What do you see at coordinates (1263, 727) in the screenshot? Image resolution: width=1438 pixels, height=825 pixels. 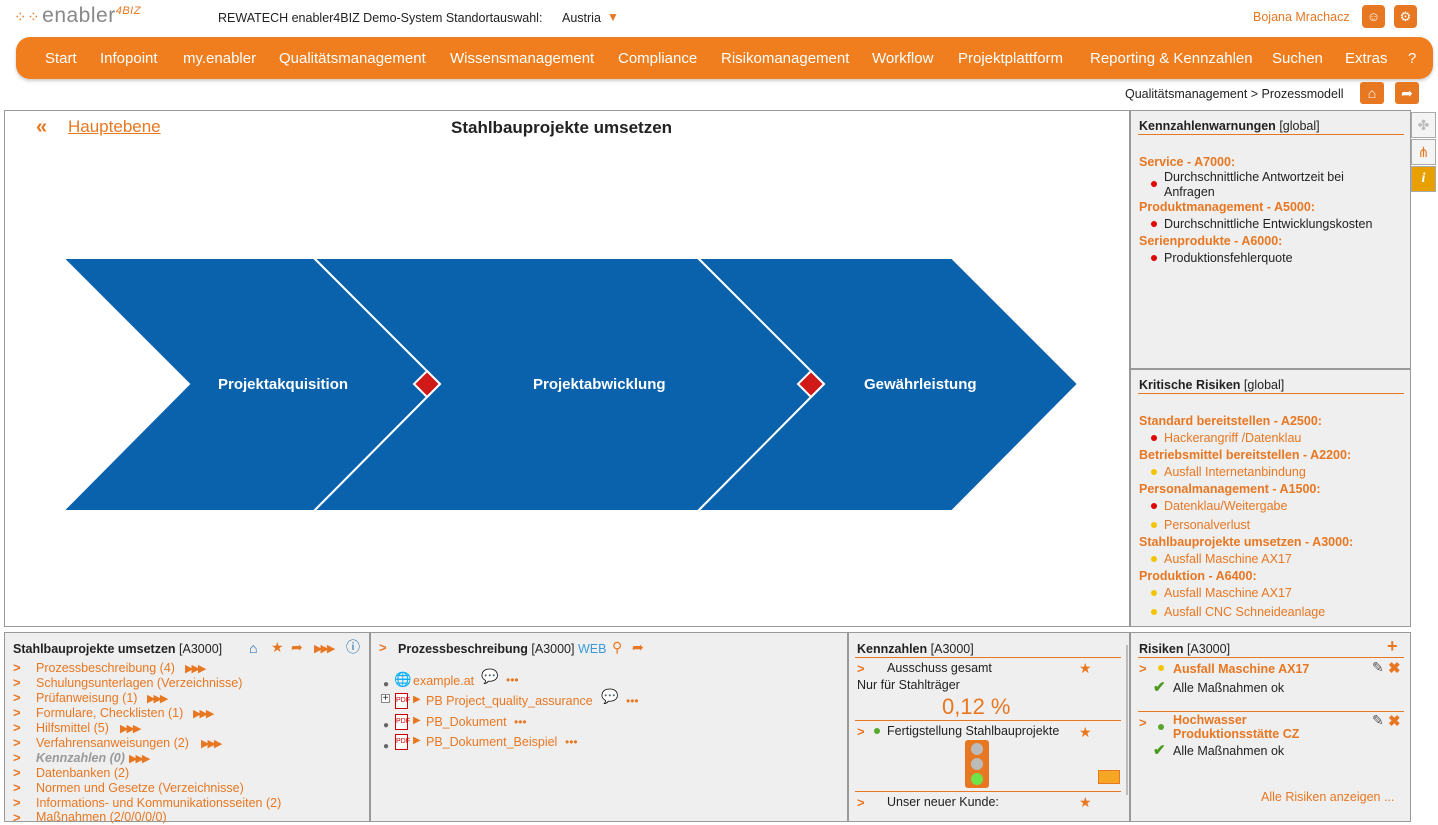 I see `risk-name: Hochwasser Produktionsstätte CZ` at bounding box center [1263, 727].